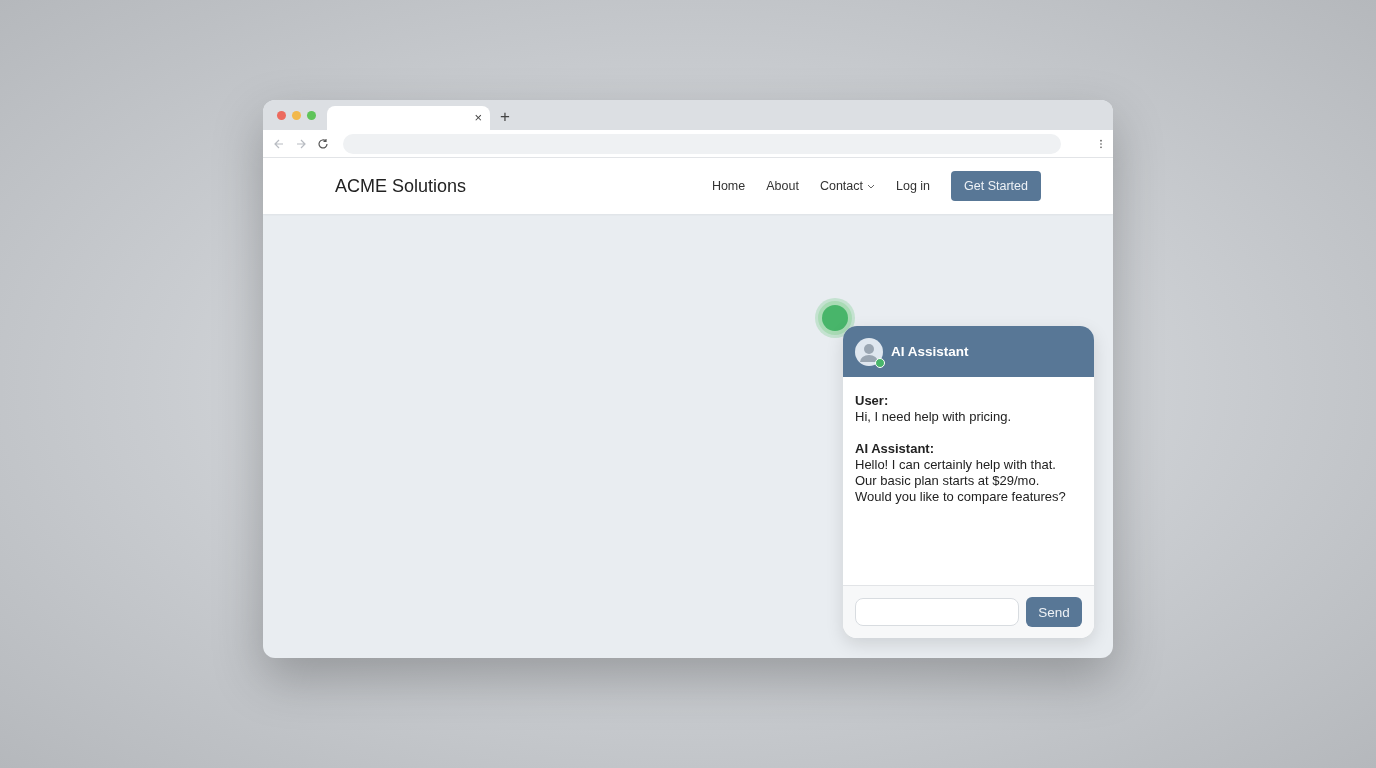 This screenshot has width=1376, height=768. What do you see at coordinates (478, 118) in the screenshot?
I see `close-tab-button: ×` at bounding box center [478, 118].